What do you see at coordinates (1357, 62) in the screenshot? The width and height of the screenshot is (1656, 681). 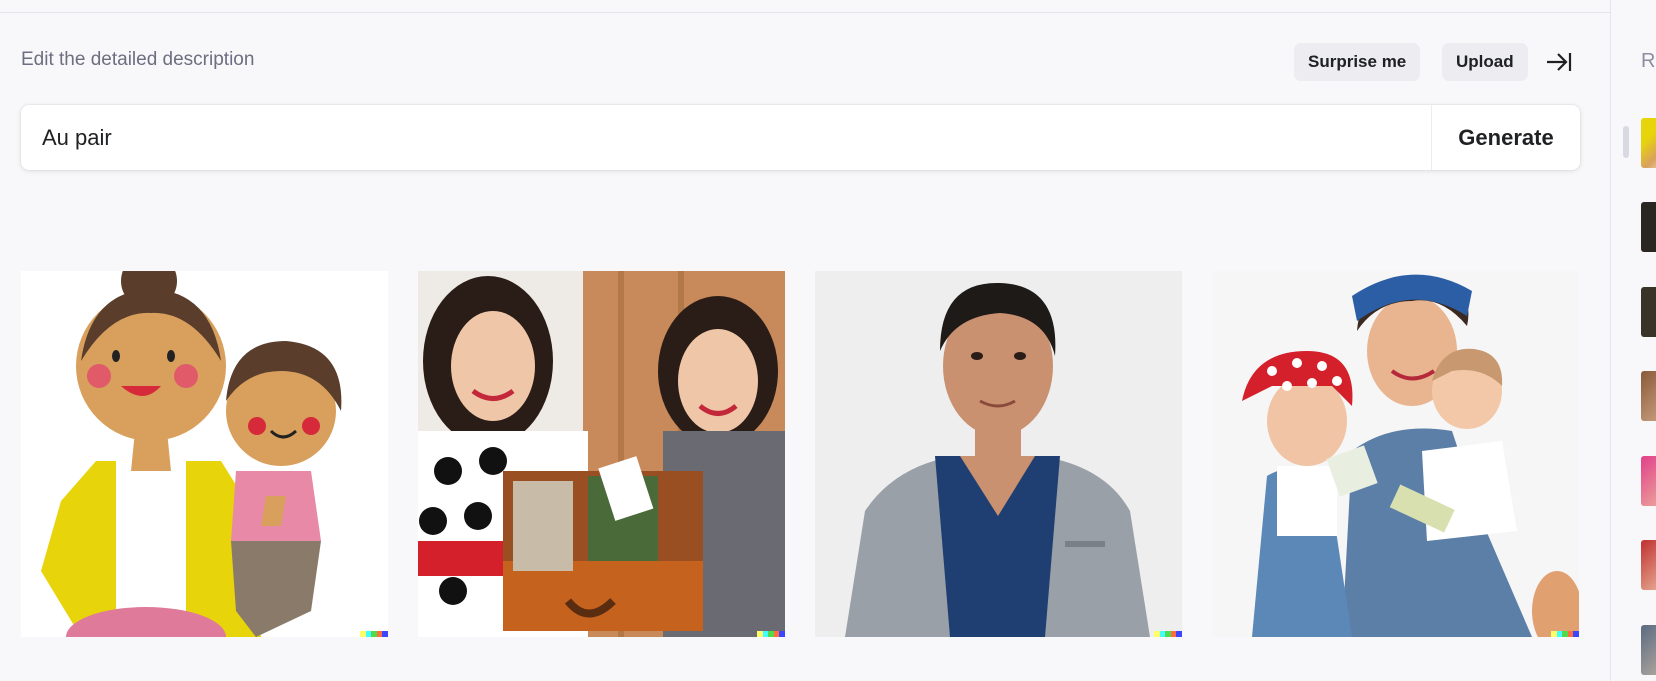 I see `surprise-me-button: Surprise me` at bounding box center [1357, 62].